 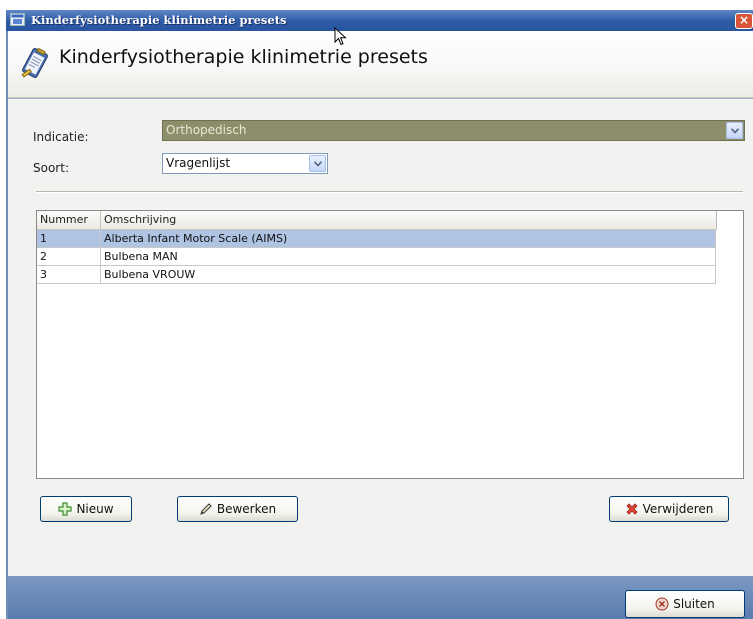 What do you see at coordinates (150, 274) in the screenshot?
I see `cell-omschrijving: Bulbena VROUW` at bounding box center [150, 274].